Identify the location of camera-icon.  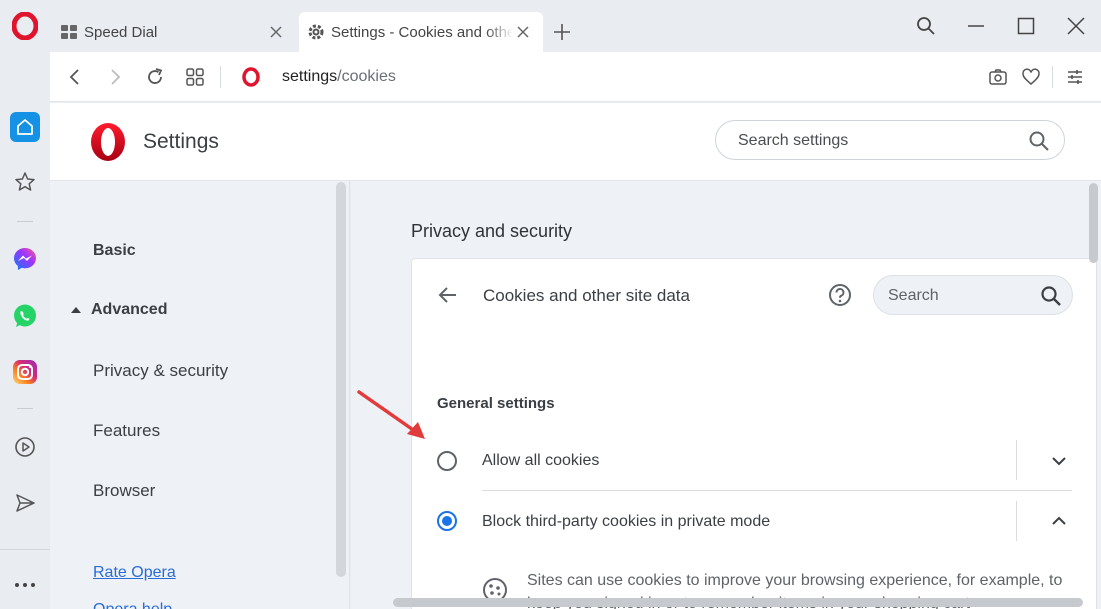
(998, 77).